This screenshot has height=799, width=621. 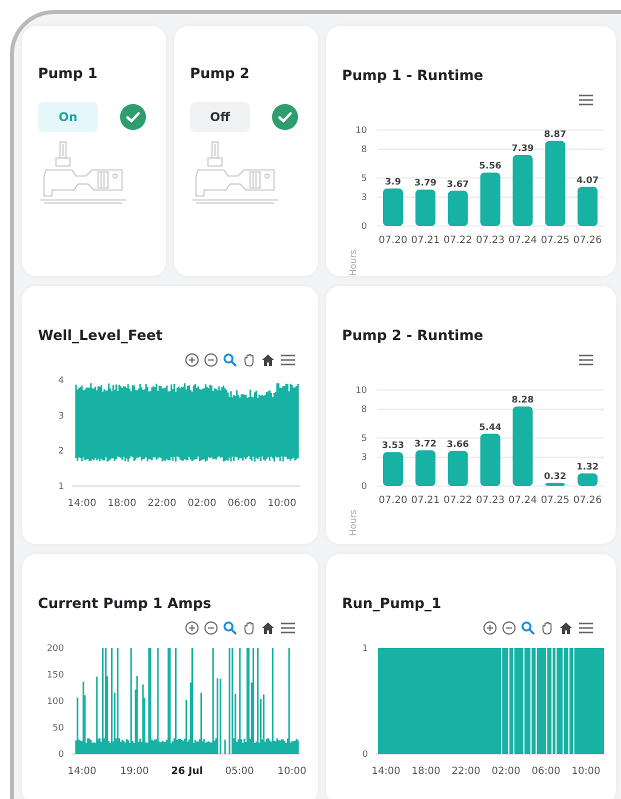 What do you see at coordinates (555, 477) in the screenshot?
I see `data-label: 0.32` at bounding box center [555, 477].